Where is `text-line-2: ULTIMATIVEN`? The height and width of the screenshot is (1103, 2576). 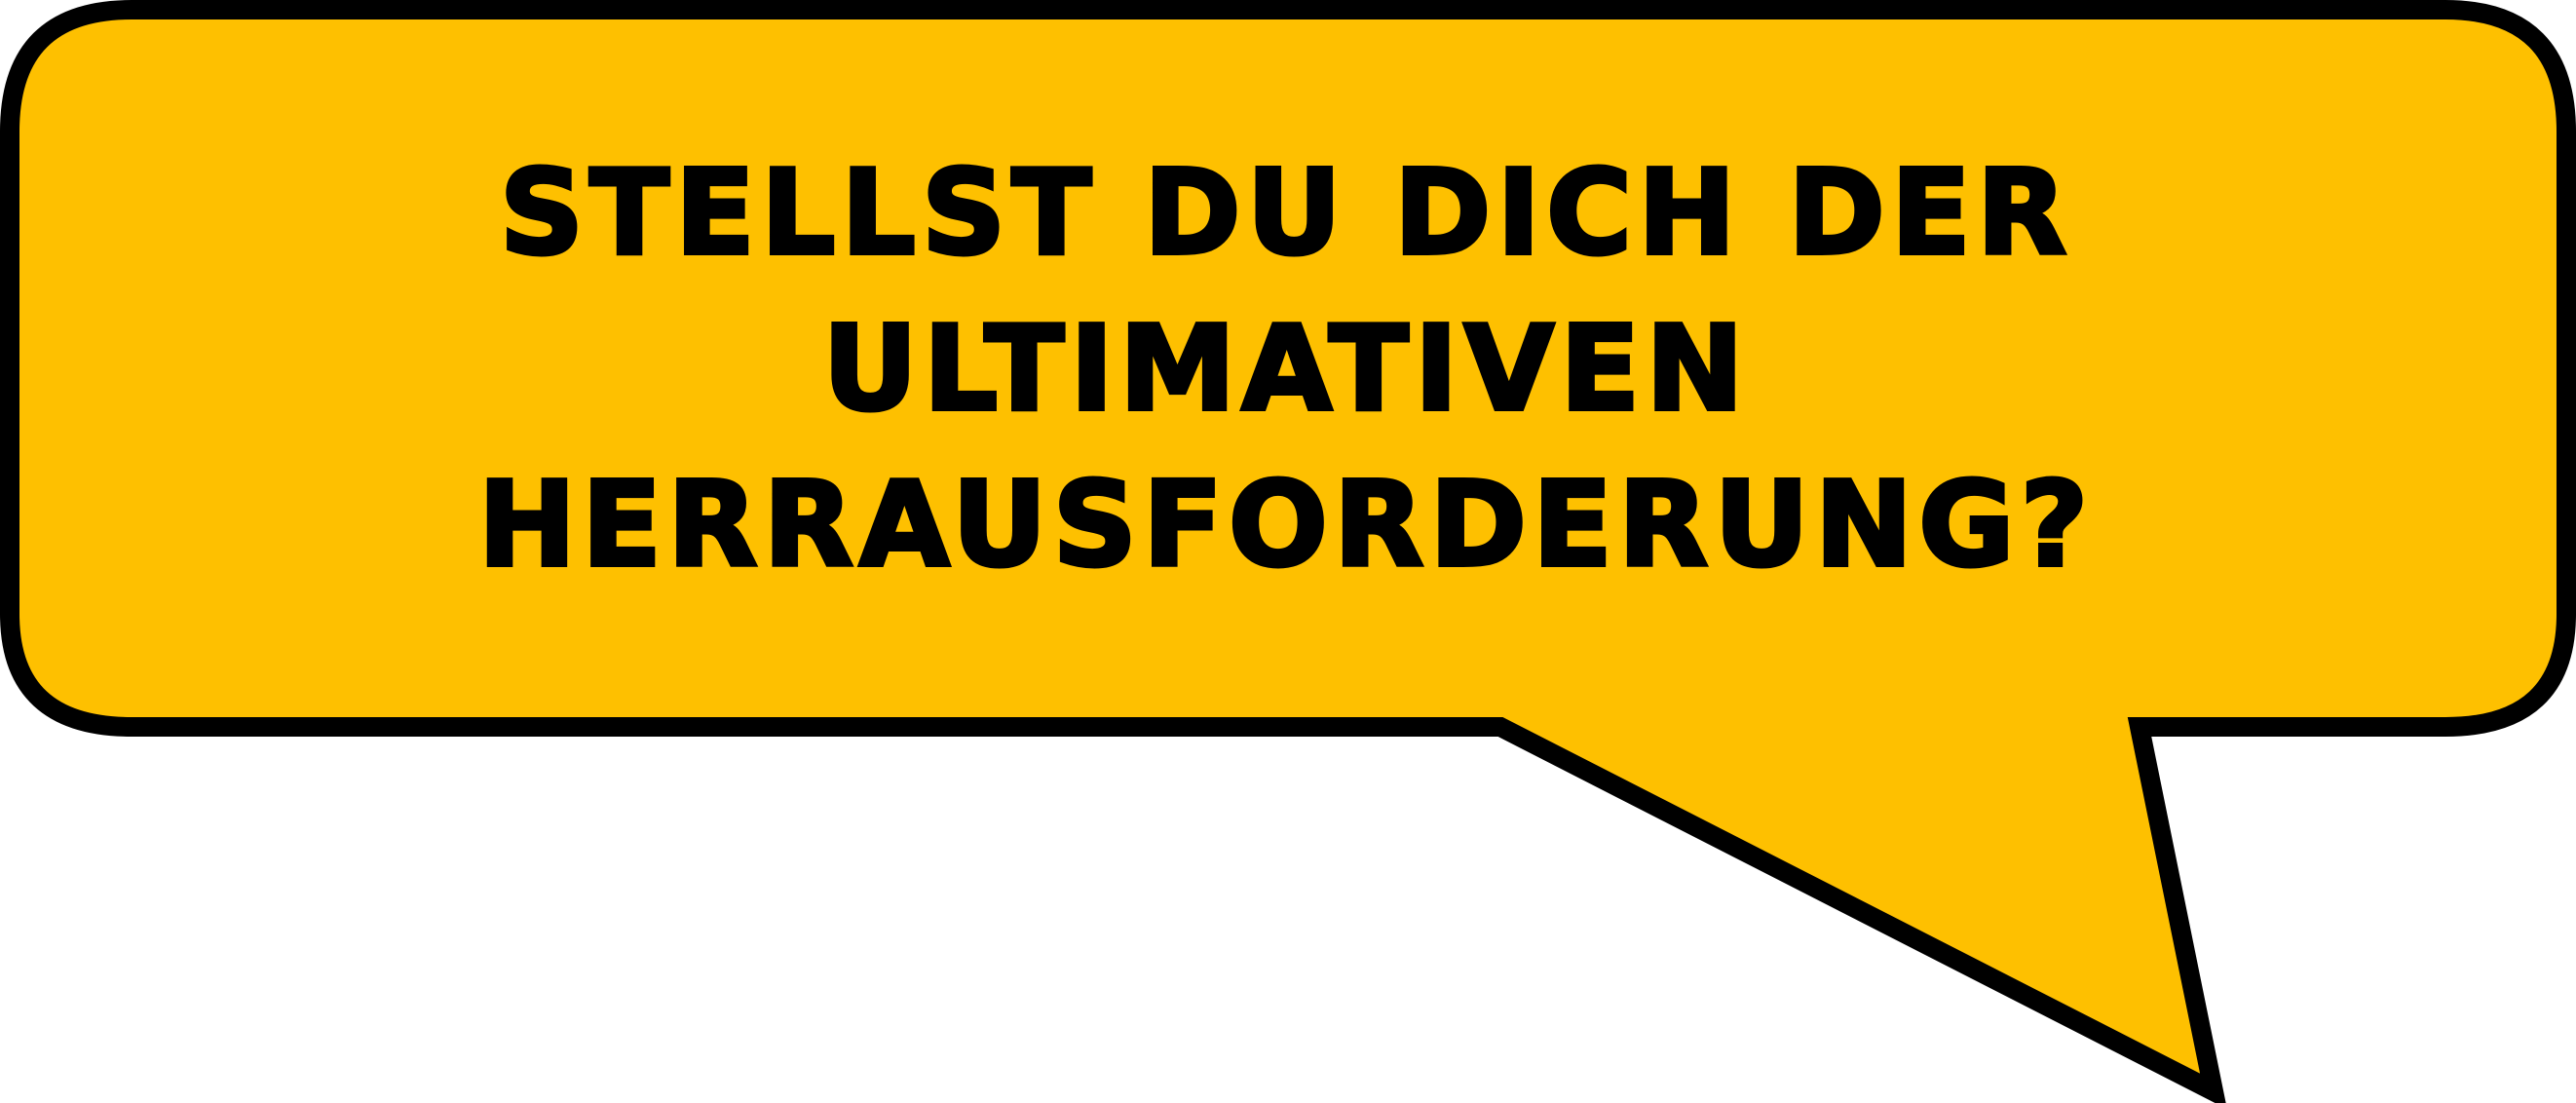
text-line-2: ULTIMATIVEN is located at coordinates (1285, 369).